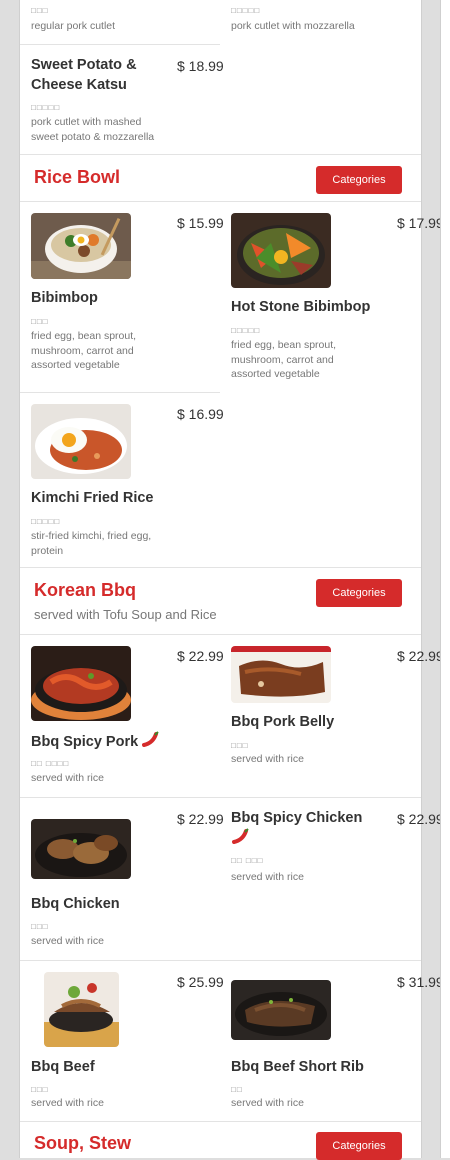 This screenshot has width=450, height=1160. Describe the element at coordinates (73, 26) in the screenshot. I see `item-description: regular pork cutlet` at that location.